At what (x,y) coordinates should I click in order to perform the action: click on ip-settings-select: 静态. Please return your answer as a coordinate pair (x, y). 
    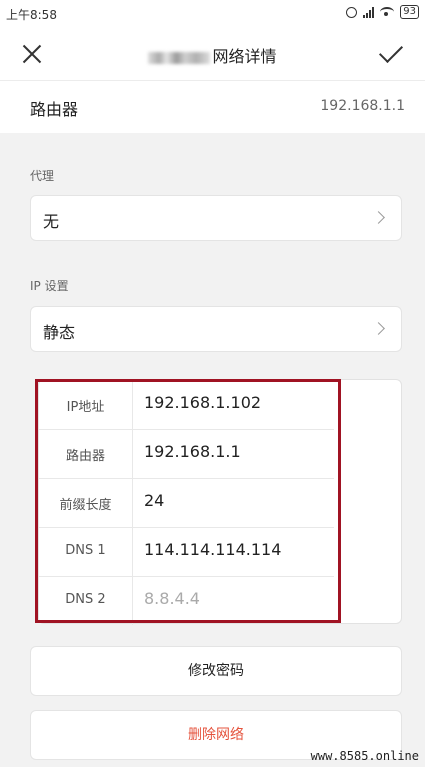
    Looking at the image, I should click on (216, 329).